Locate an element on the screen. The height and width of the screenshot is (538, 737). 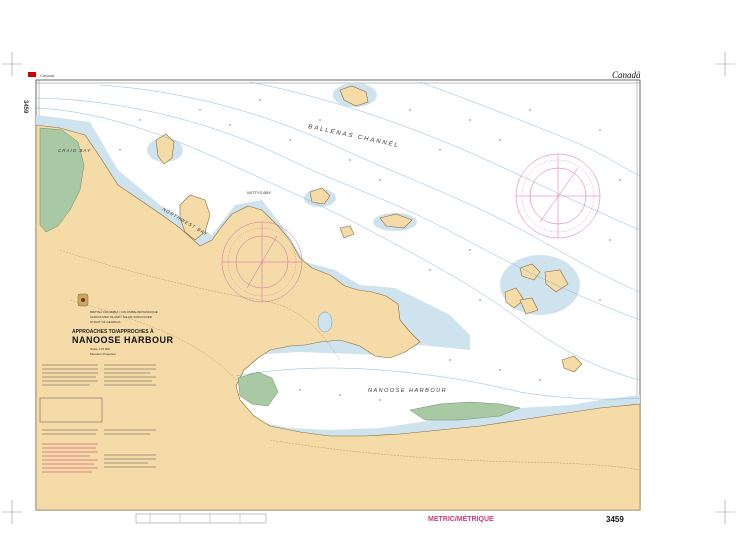
title-scale: Scale 1:15 000 is located at coordinates (100, 349).